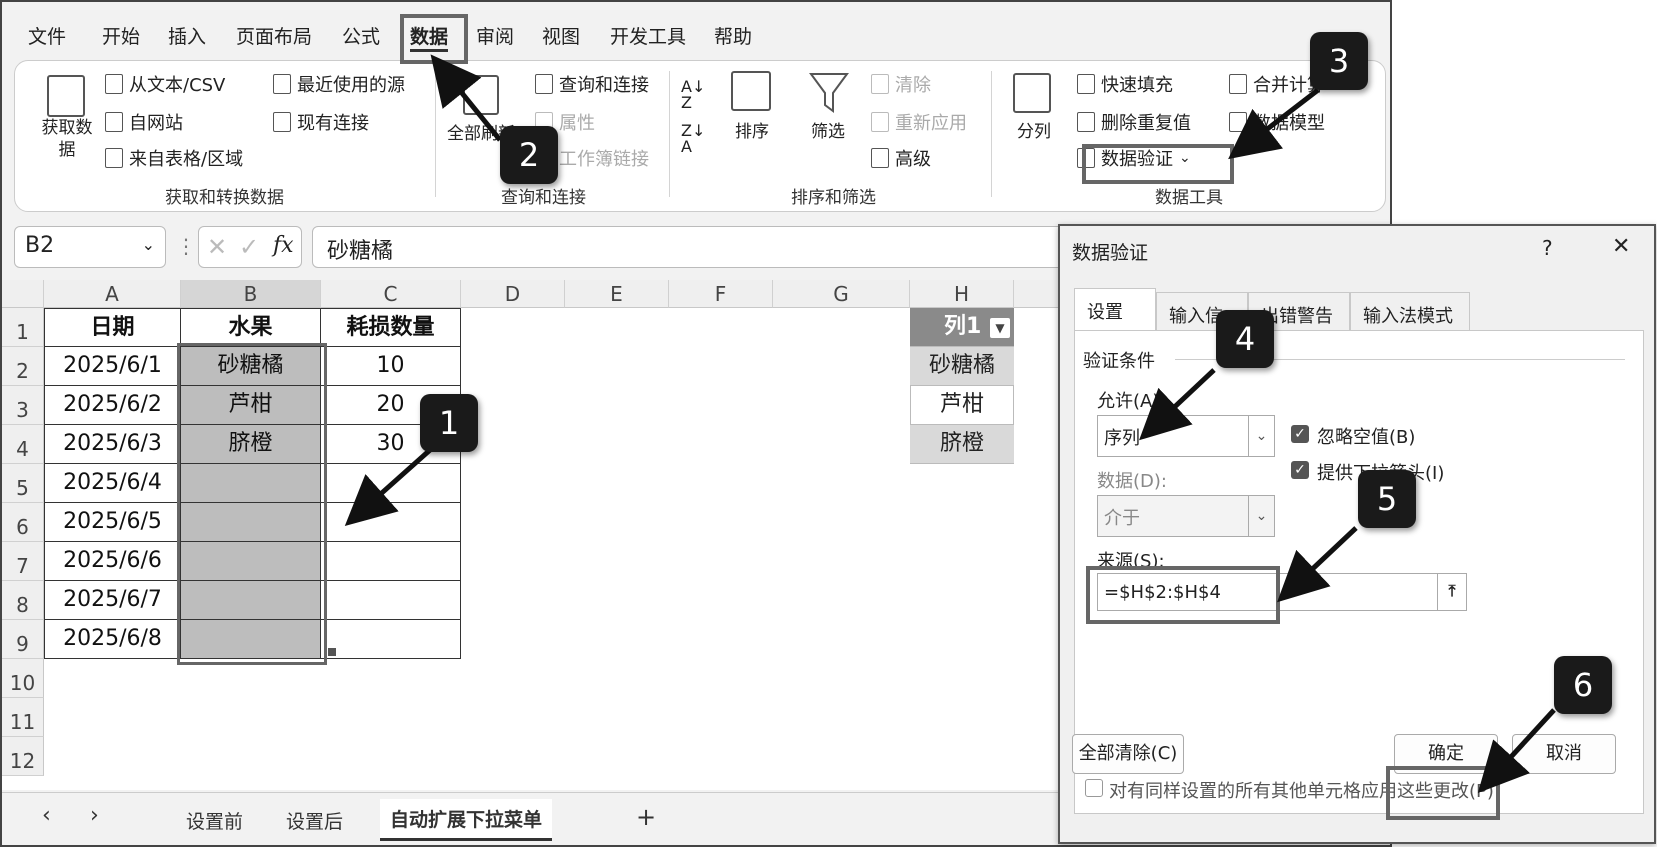 The image size is (1657, 847). I want to click on callout-3: 3, so click(1339, 61).